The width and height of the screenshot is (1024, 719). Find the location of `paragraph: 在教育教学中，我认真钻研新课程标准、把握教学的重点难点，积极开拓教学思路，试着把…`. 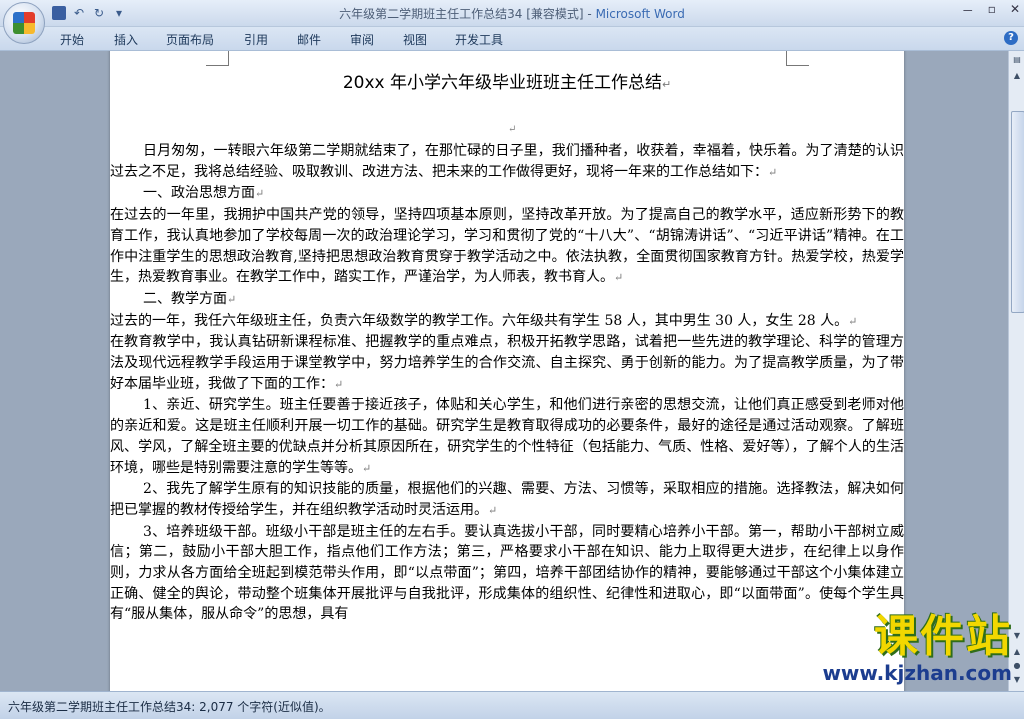

paragraph: 在教育教学中，我认真钻研新课程标准、把握教学的重点难点，积极开拓教学思路，试着把… is located at coordinates (507, 363).